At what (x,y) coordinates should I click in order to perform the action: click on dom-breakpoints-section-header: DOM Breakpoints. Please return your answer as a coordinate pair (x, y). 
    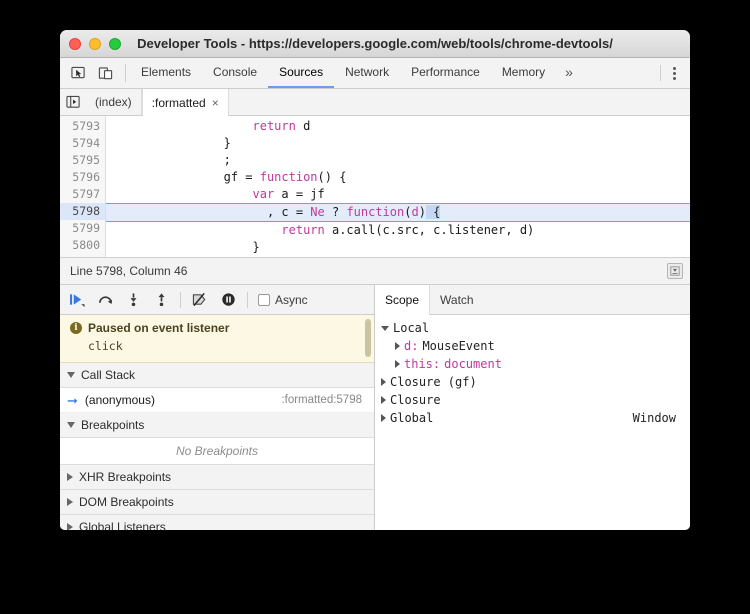
    Looking at the image, I should click on (217, 502).